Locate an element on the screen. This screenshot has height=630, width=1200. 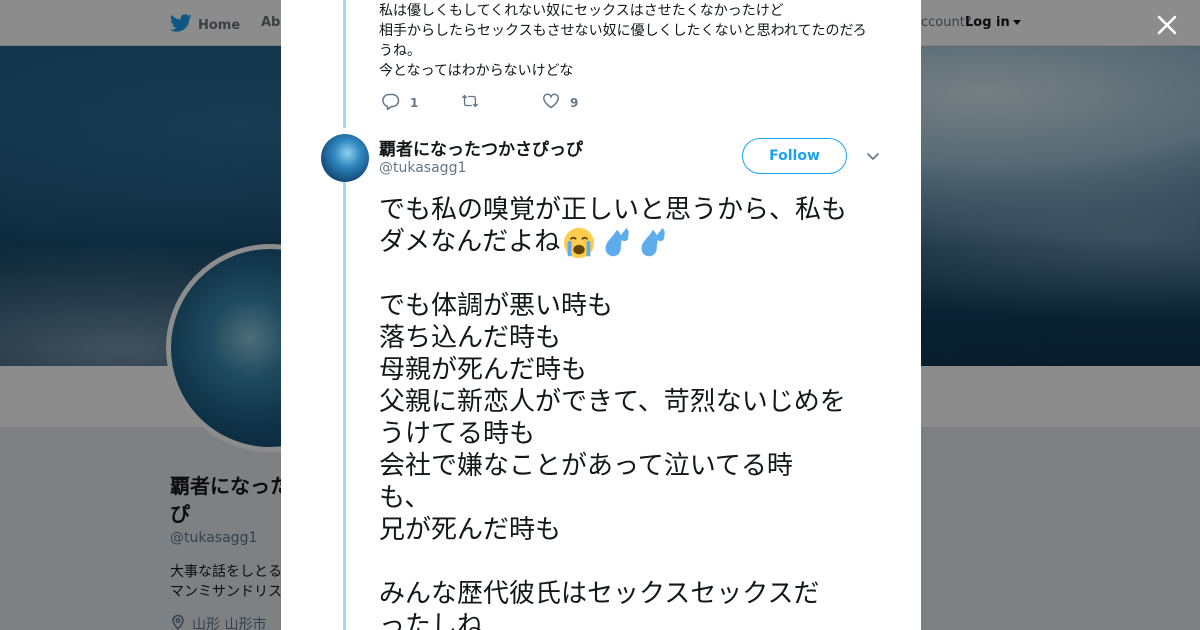
previous-tweet-line: 今となってはわからないけどな is located at coordinates (476, 71).